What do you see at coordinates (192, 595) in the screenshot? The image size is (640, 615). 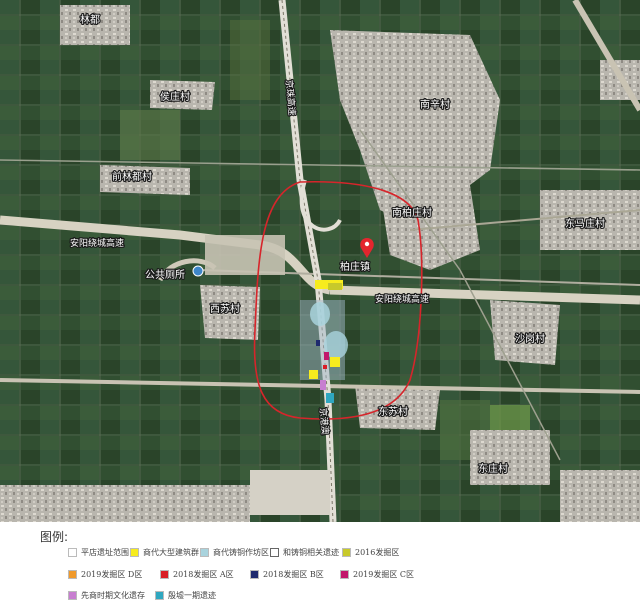 I see `legend-label: 殷墟一期遗迹` at bounding box center [192, 595].